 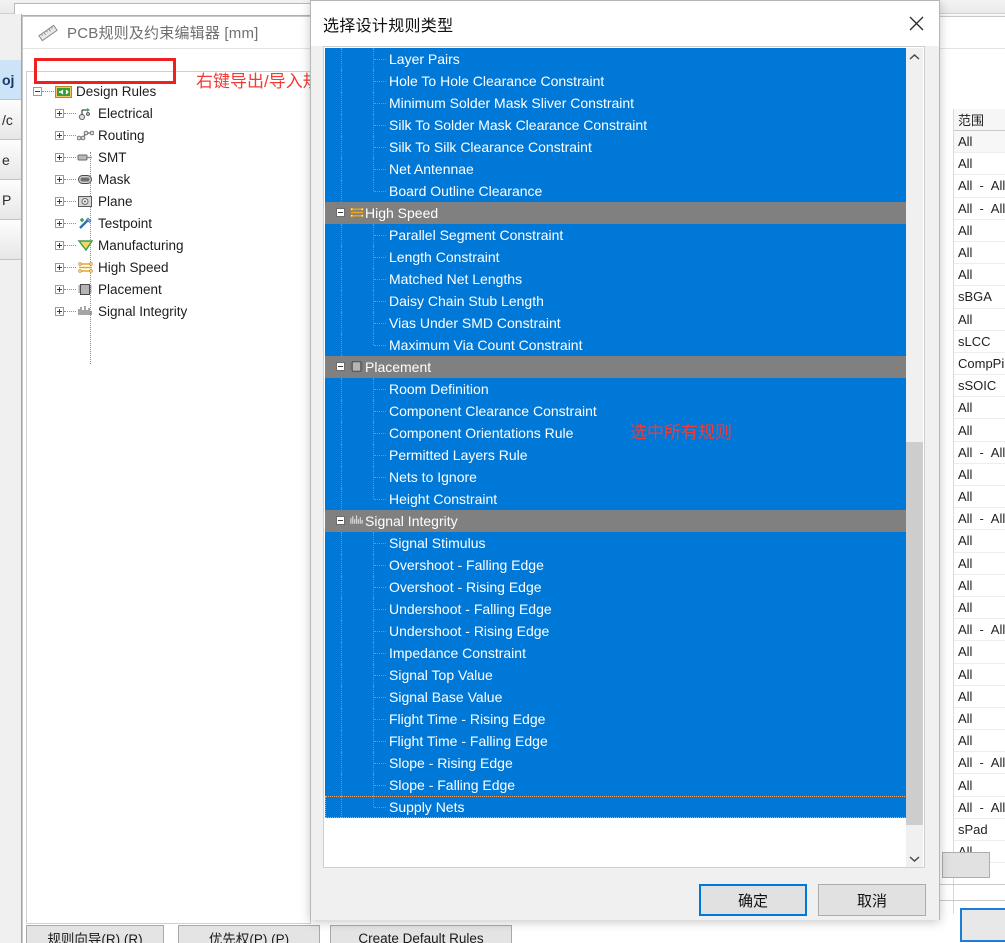 I want to click on close-icon, so click(x=916, y=23).